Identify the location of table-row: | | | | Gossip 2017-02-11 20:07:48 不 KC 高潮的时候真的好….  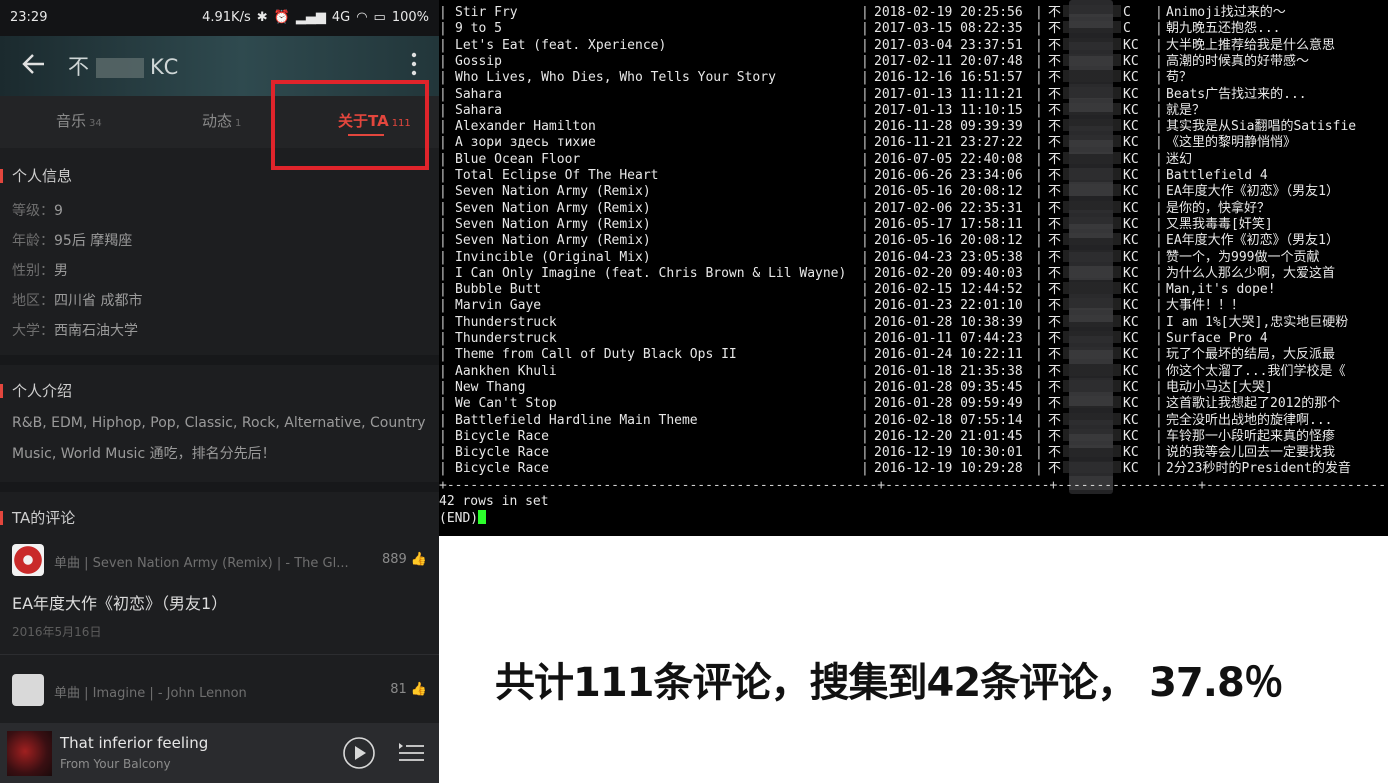
(913, 61).